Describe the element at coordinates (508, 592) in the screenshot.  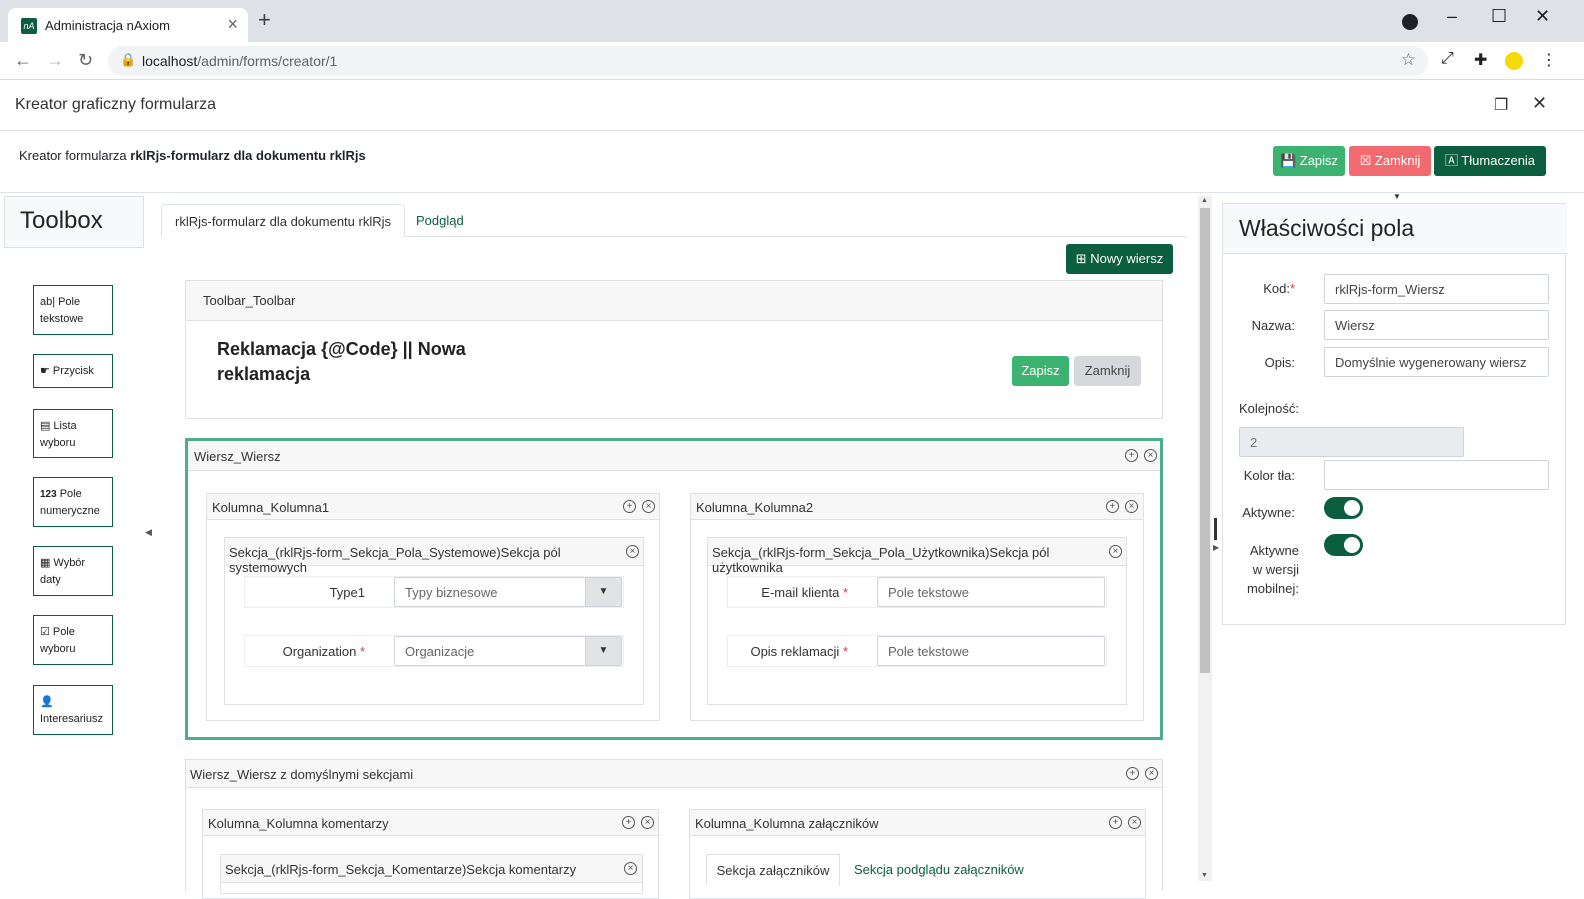
I see `business-type-select: Typy biznesowe ▼` at that location.